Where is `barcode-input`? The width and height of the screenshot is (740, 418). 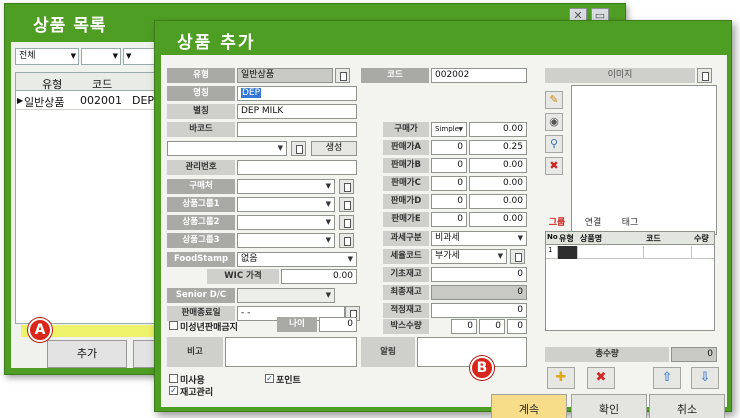 barcode-input is located at coordinates (297, 129).